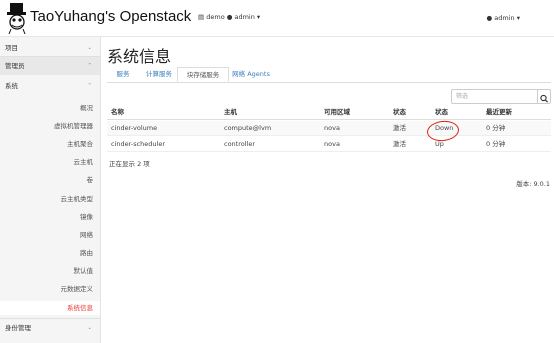  Describe the element at coordinates (50, 48) in the screenshot. I see `sidebar-section-project: 项目 ⌄` at that location.